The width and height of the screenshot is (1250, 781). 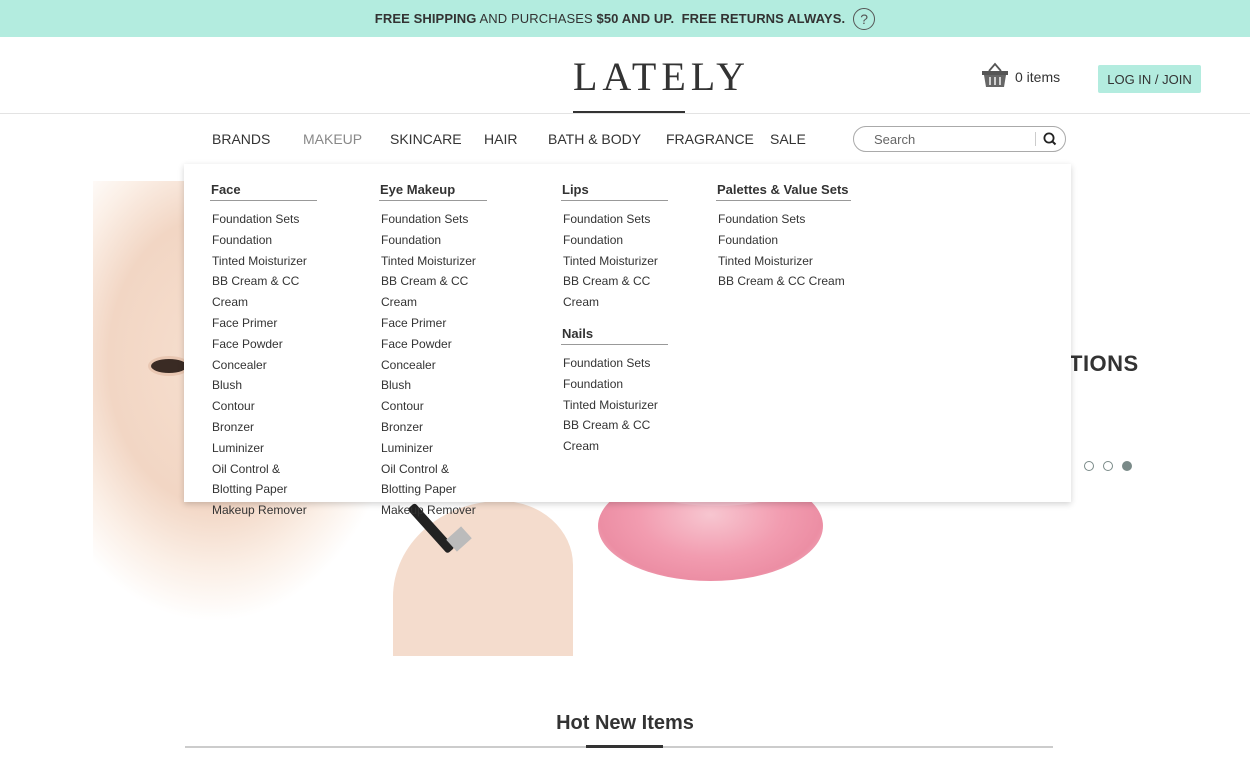 I want to click on promo-threshold: $50 AND UP., so click(x=635, y=18).